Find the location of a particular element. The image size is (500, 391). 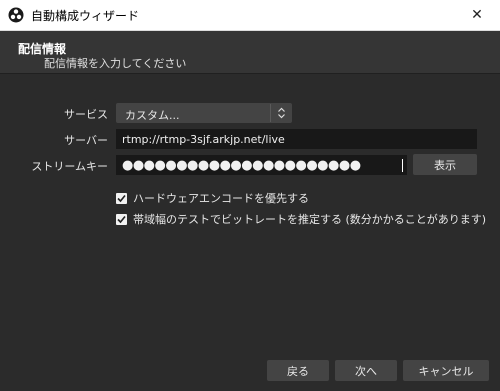

stream-key-input: ●●●●●●●●●●●●●●●●●●●●●● is located at coordinates (261, 165).